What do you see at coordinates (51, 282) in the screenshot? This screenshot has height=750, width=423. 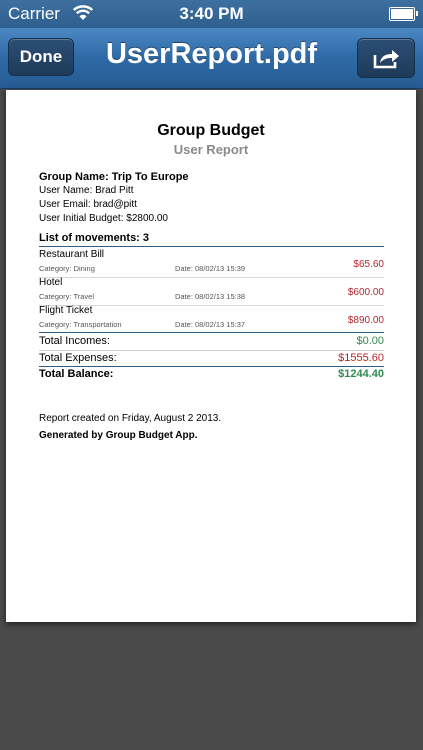 I see `movement-name: Hotel` at bounding box center [51, 282].